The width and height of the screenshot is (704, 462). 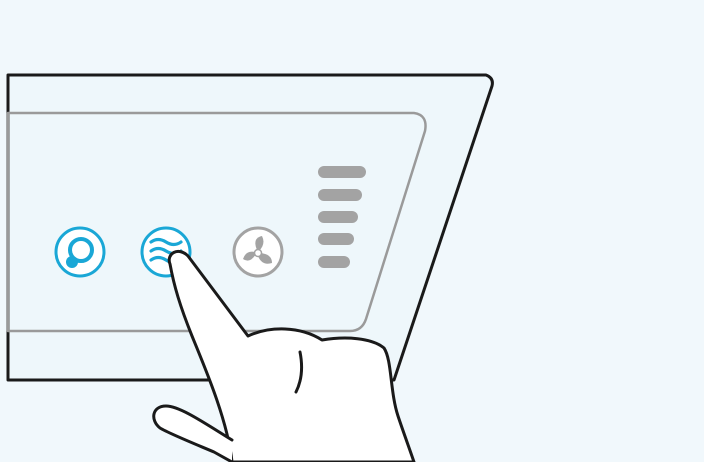 I want to click on circulation-mode-button, so click(x=80, y=252).